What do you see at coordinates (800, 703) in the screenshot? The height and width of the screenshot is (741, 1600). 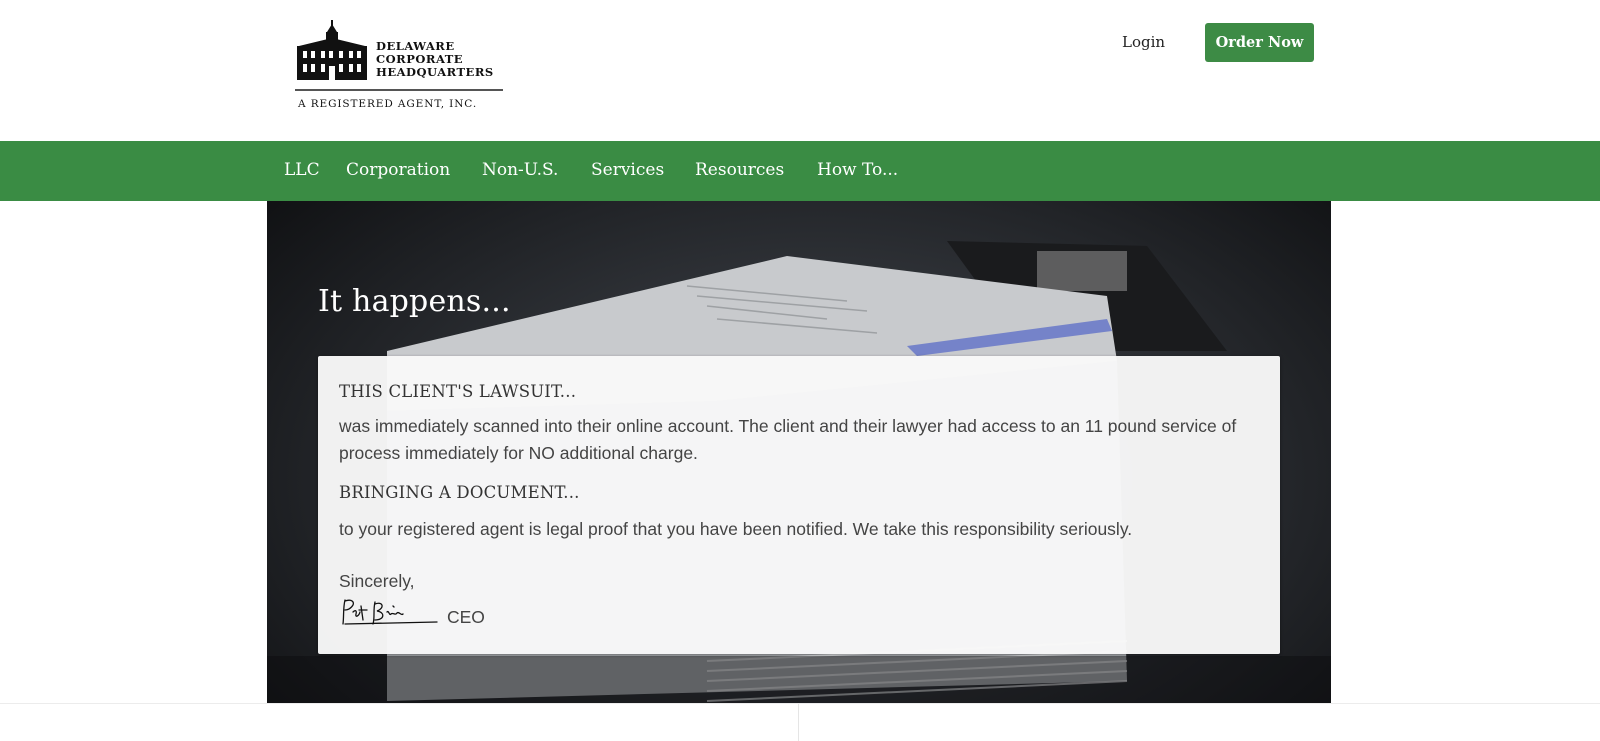 I see `section-divider` at bounding box center [800, 703].